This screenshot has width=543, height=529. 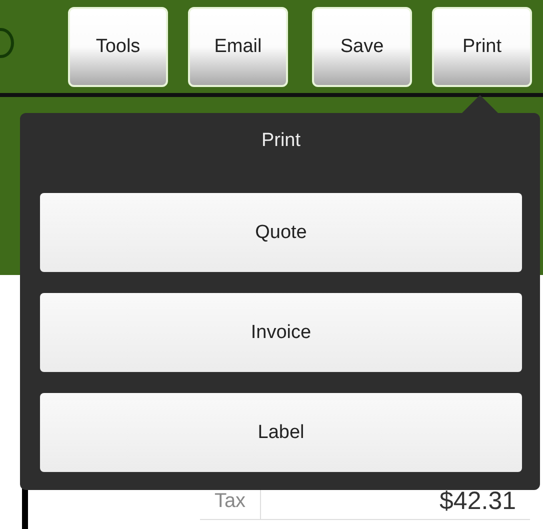 I want to click on toolbar-button: Print, so click(x=482, y=46).